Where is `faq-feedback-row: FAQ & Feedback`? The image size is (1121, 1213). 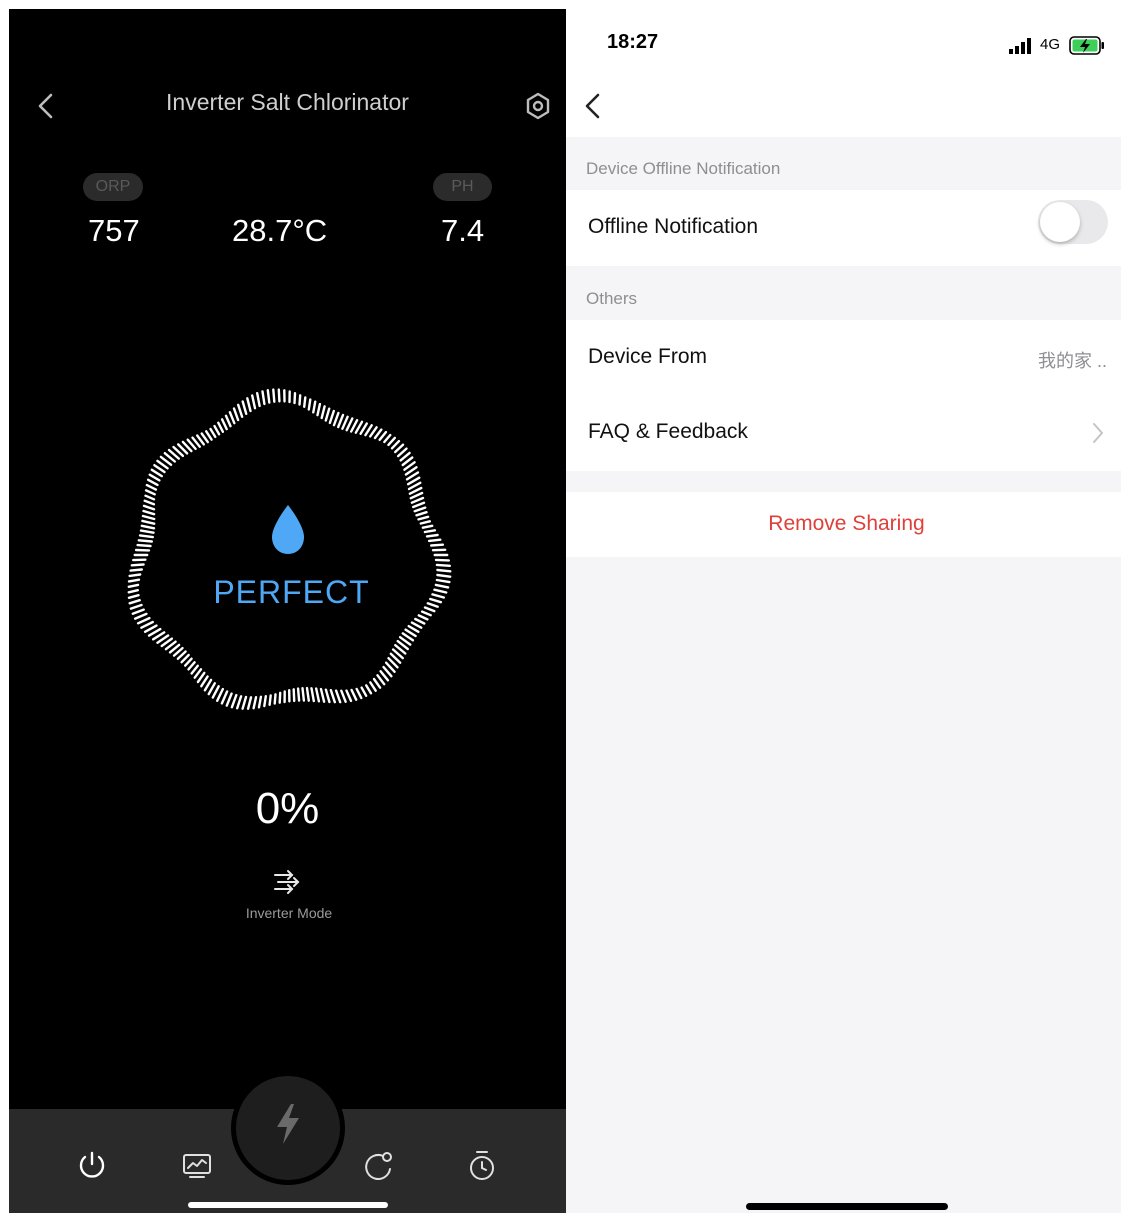
faq-feedback-row: FAQ & Feedback is located at coordinates (843, 433).